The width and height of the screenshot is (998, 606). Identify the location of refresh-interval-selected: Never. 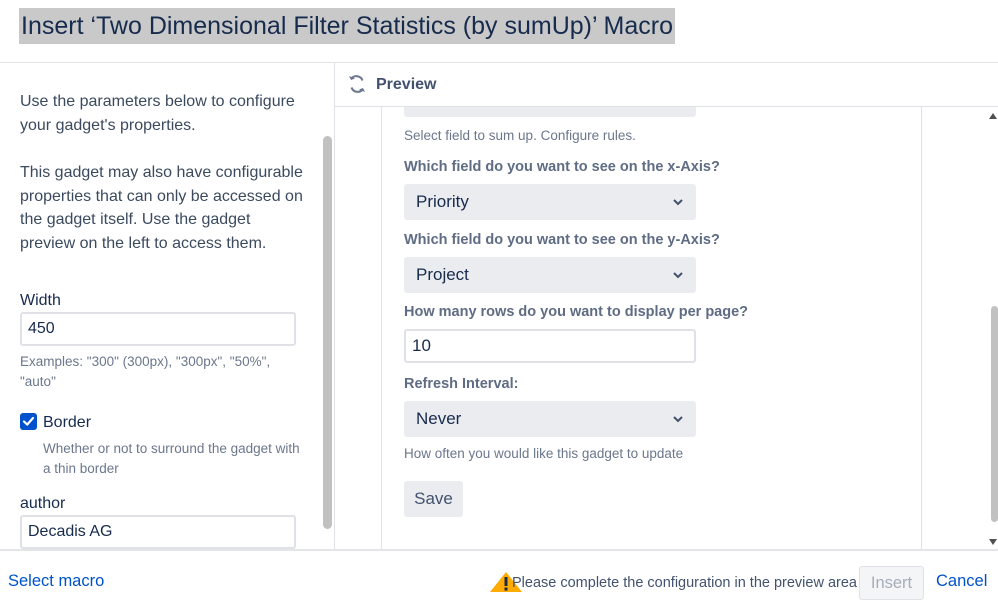
(439, 418).